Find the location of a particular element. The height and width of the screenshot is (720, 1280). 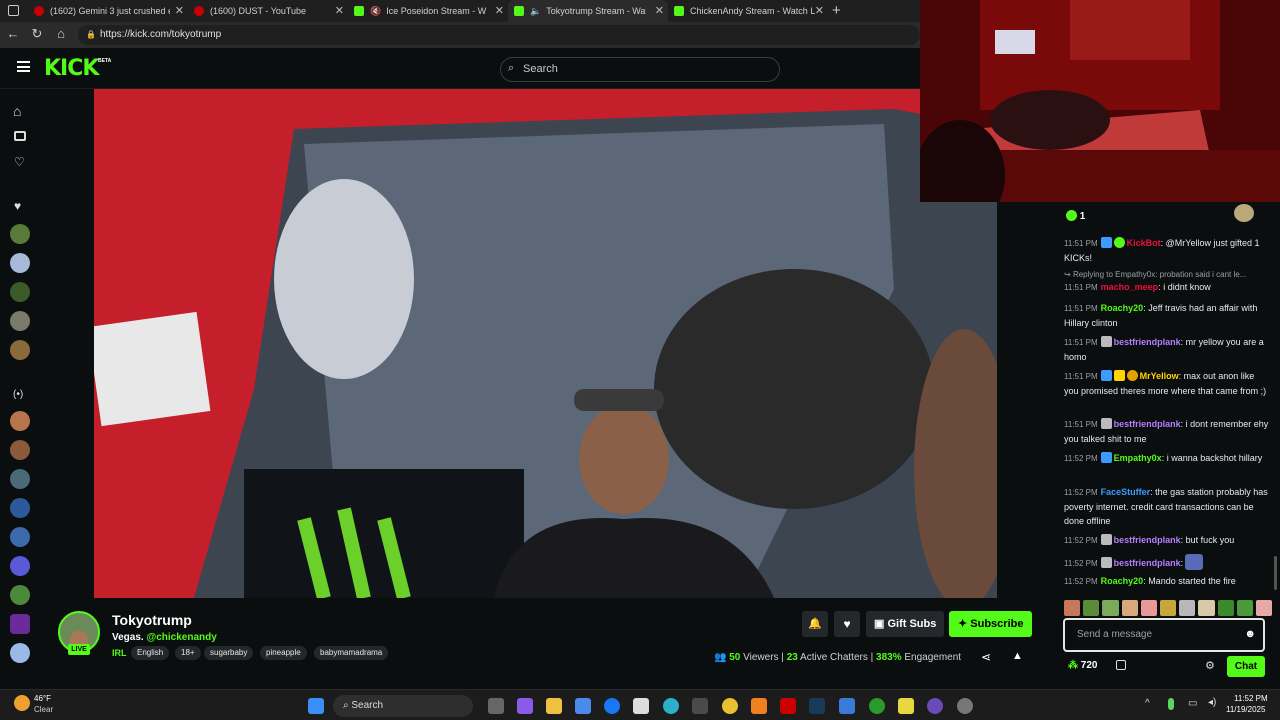

mention-link: @chickenandy is located at coordinates (181, 637).